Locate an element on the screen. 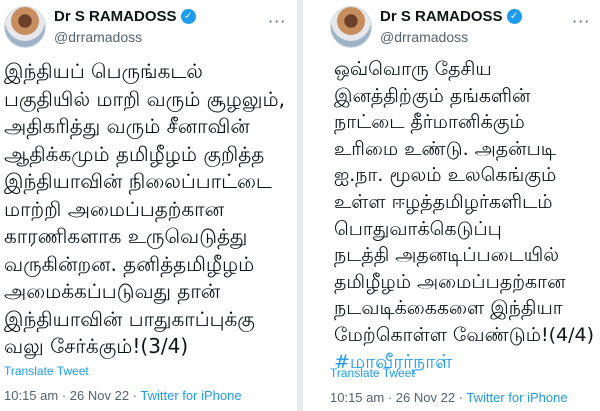 Image resolution: width=600 pixels, height=411 pixels. tweet-text-line: ஒவ்வொரு தேசிய is located at coordinates (413, 69).